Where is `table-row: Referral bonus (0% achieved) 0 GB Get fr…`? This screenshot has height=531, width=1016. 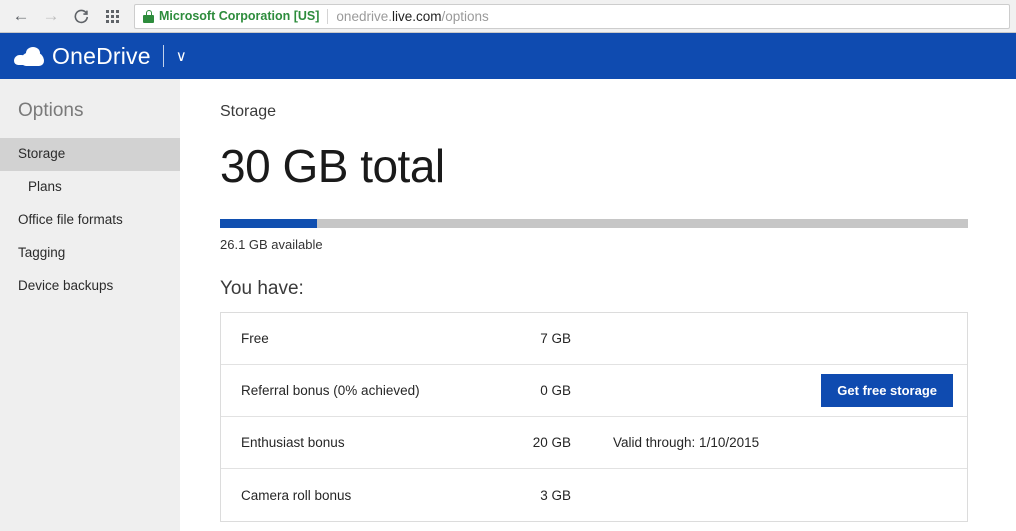
table-row: Referral bonus (0% achieved) 0 GB Get fr… is located at coordinates (594, 391).